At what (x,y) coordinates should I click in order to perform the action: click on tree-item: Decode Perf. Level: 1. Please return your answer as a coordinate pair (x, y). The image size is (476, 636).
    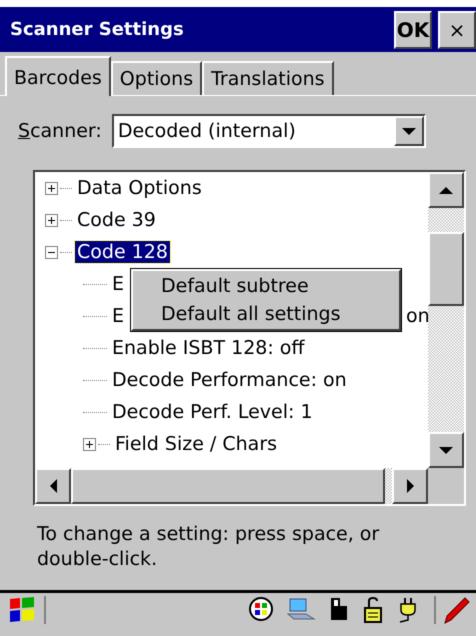
    Looking at the image, I should click on (212, 412).